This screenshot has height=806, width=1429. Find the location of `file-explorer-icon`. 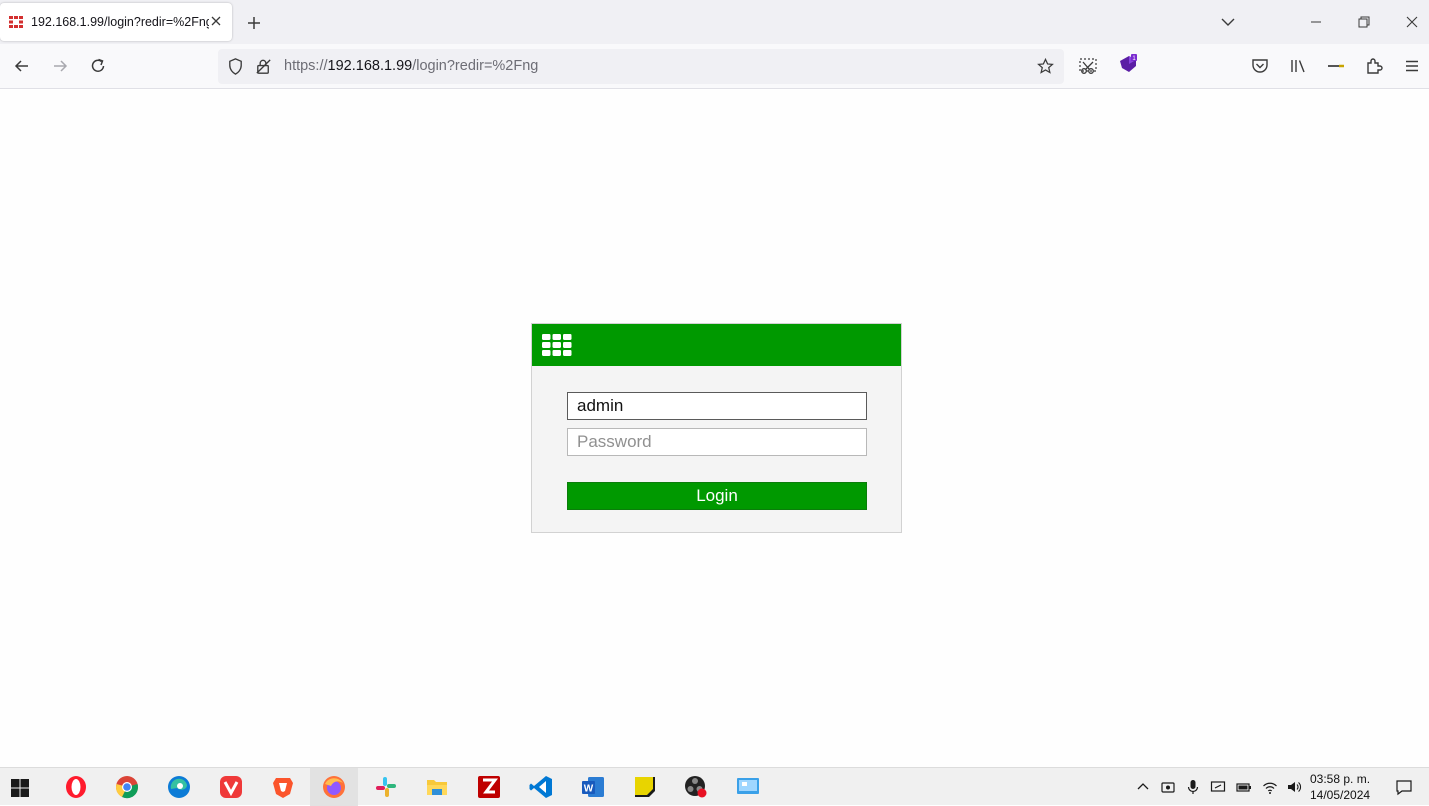

file-explorer-icon is located at coordinates (437, 787).